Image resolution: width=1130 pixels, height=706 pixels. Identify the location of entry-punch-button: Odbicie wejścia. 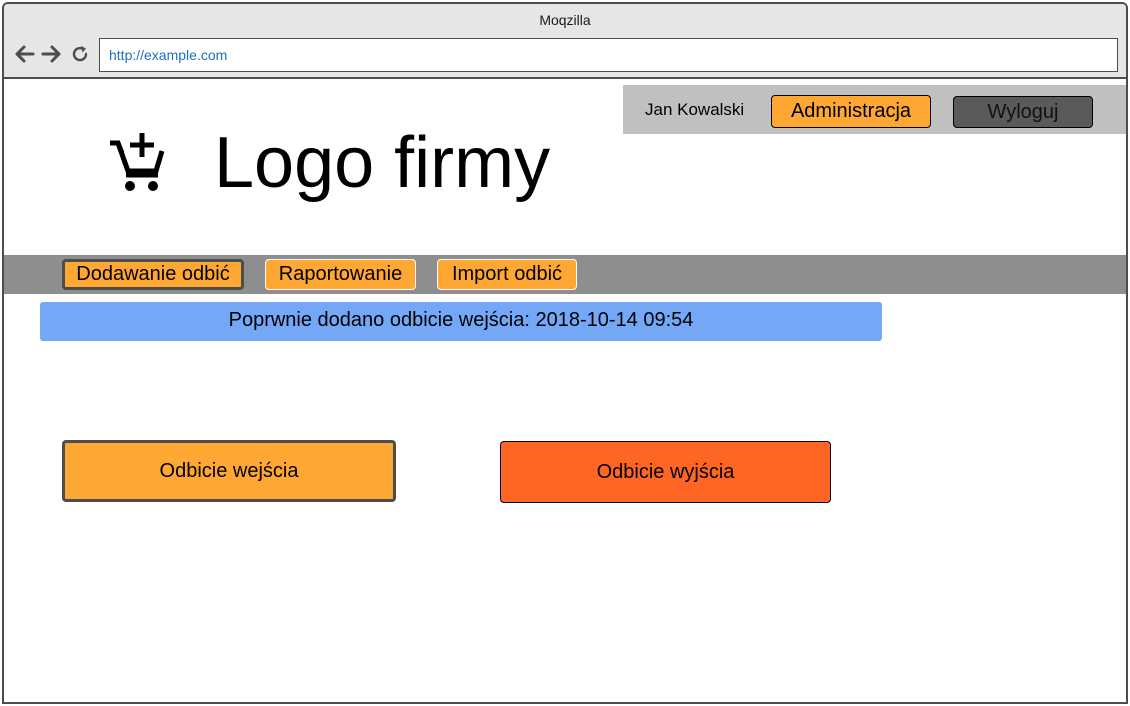
(229, 471).